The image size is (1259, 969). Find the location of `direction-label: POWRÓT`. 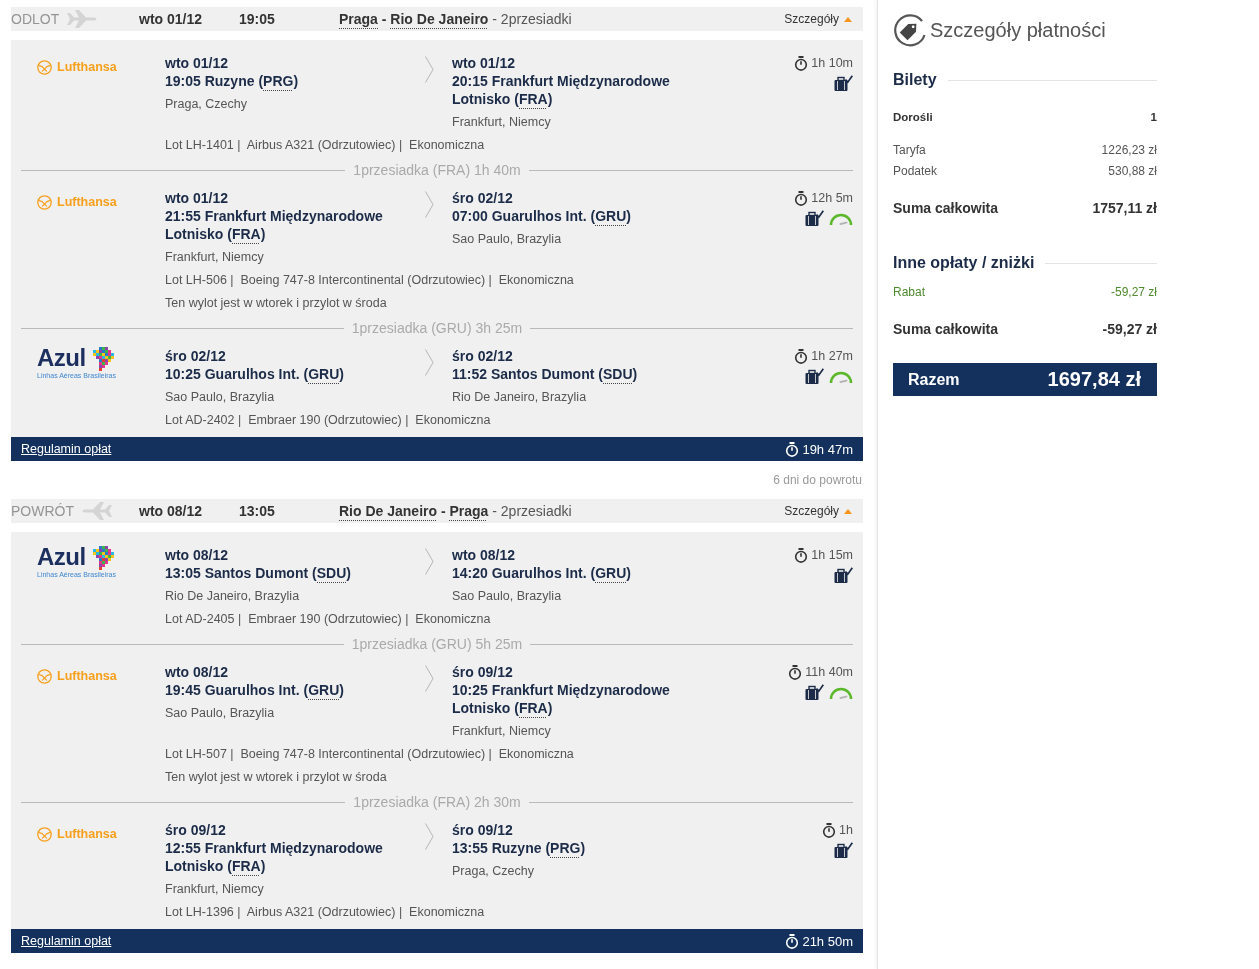

direction-label: POWRÓT is located at coordinates (42, 511).